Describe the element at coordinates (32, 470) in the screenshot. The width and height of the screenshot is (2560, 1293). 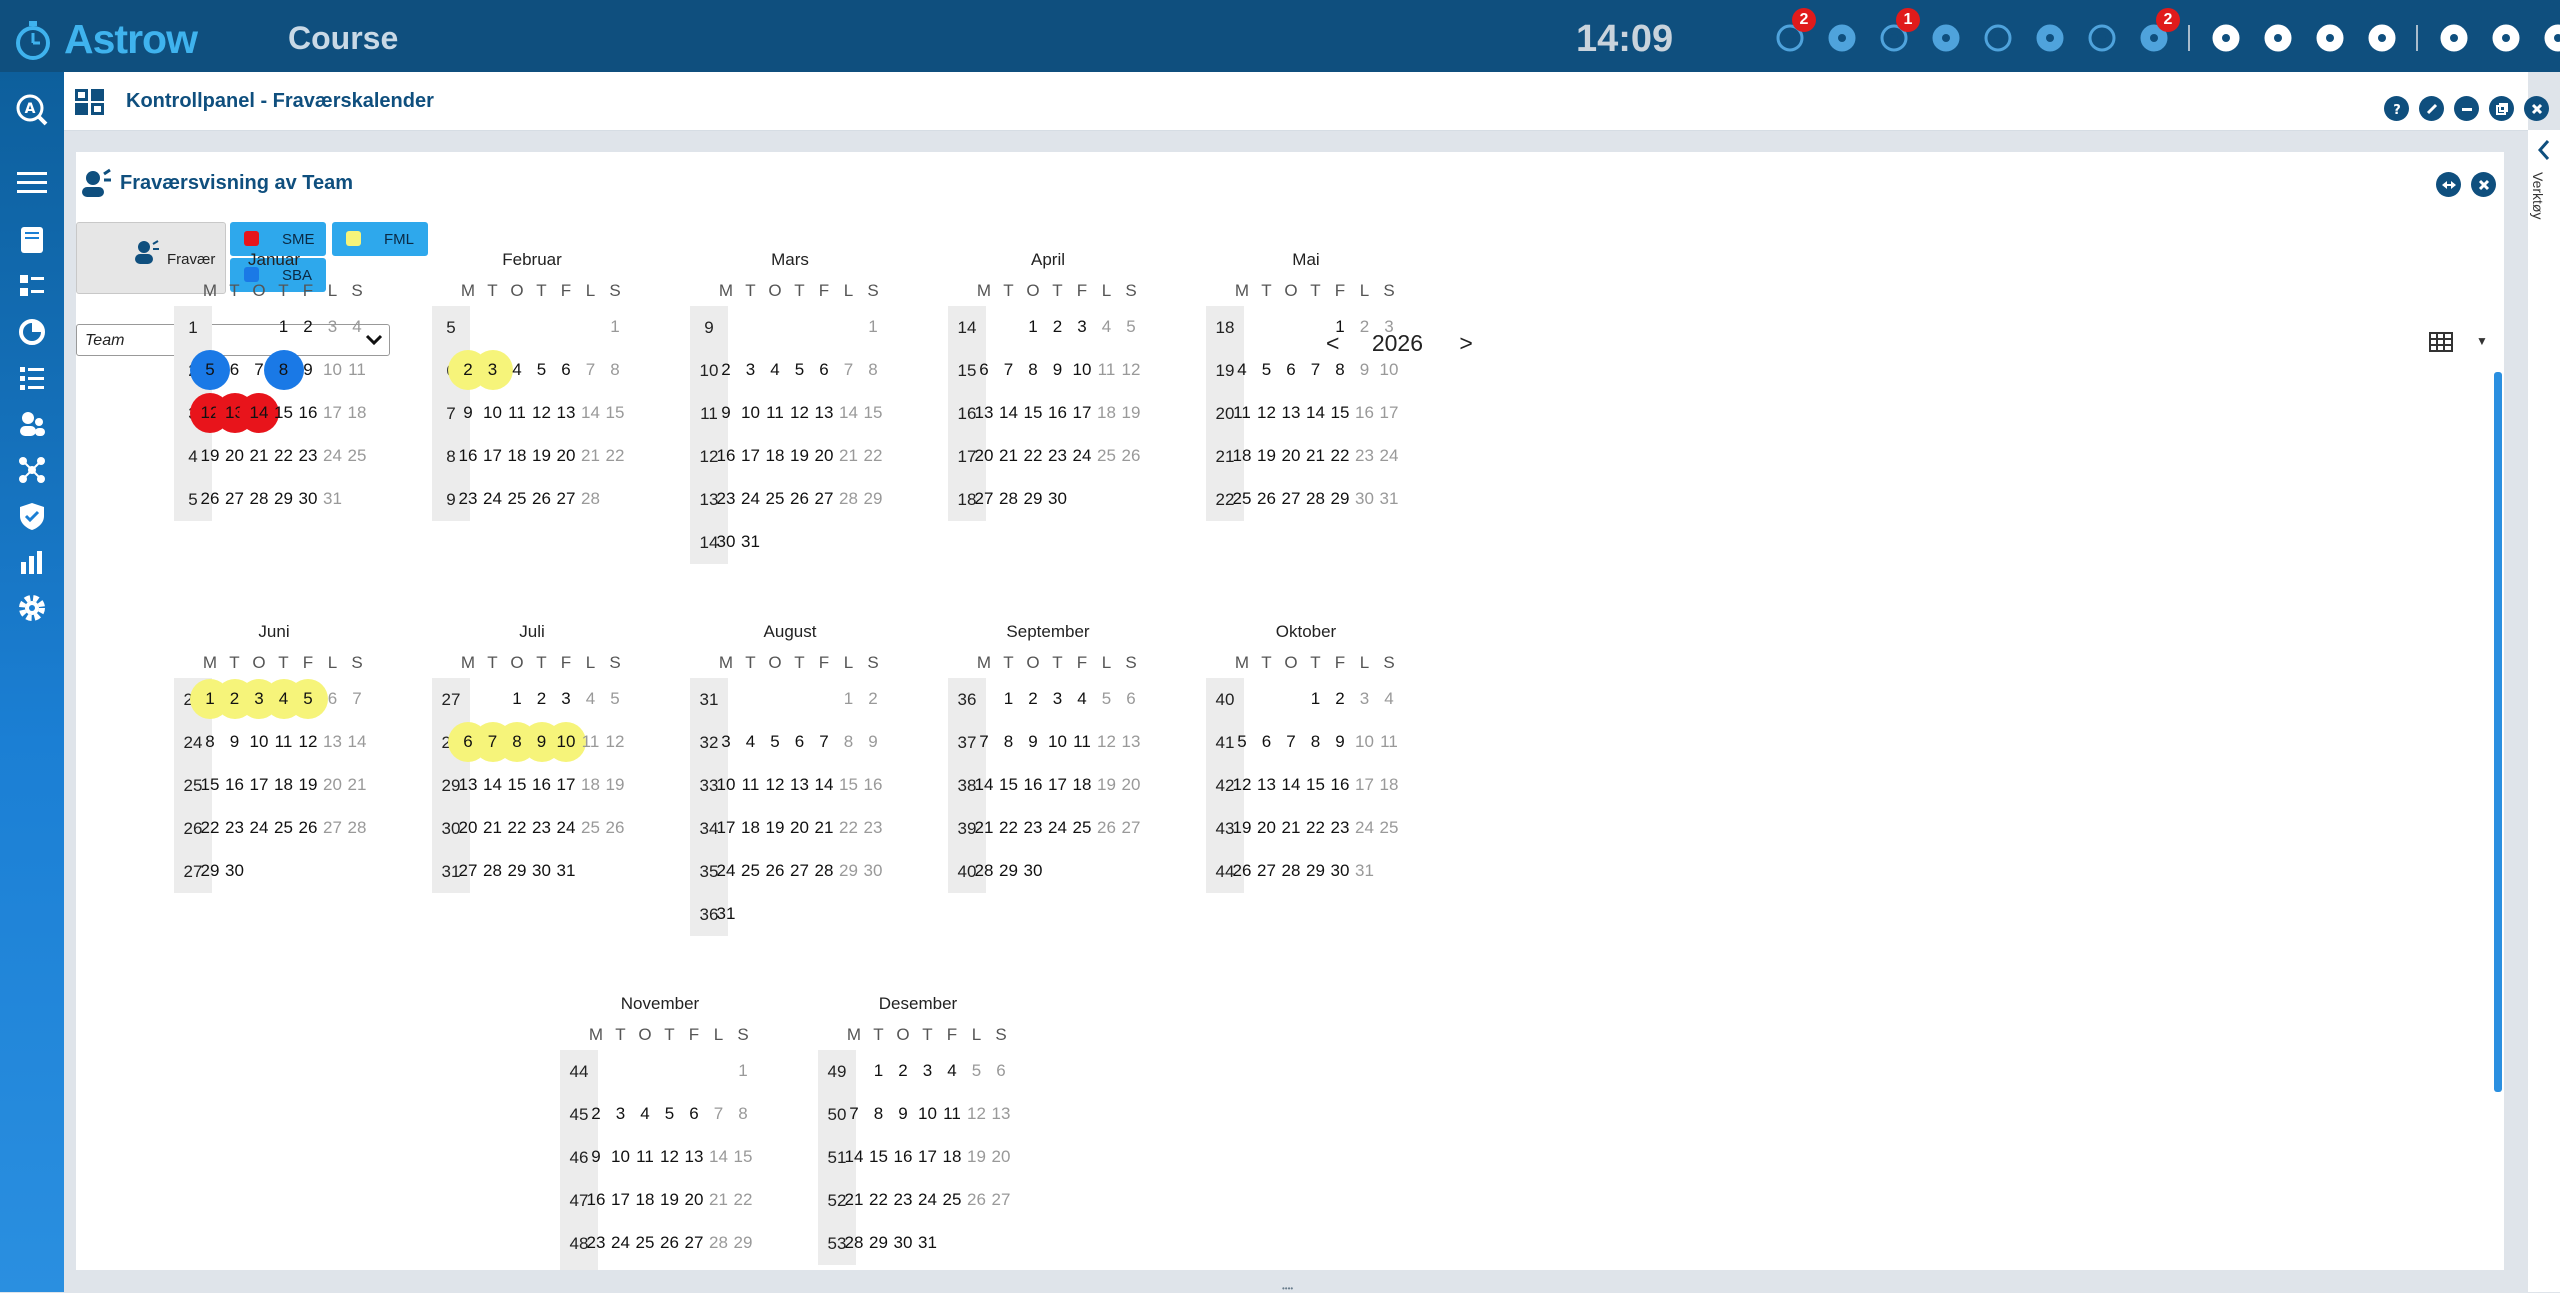
I see `network-icon` at that location.